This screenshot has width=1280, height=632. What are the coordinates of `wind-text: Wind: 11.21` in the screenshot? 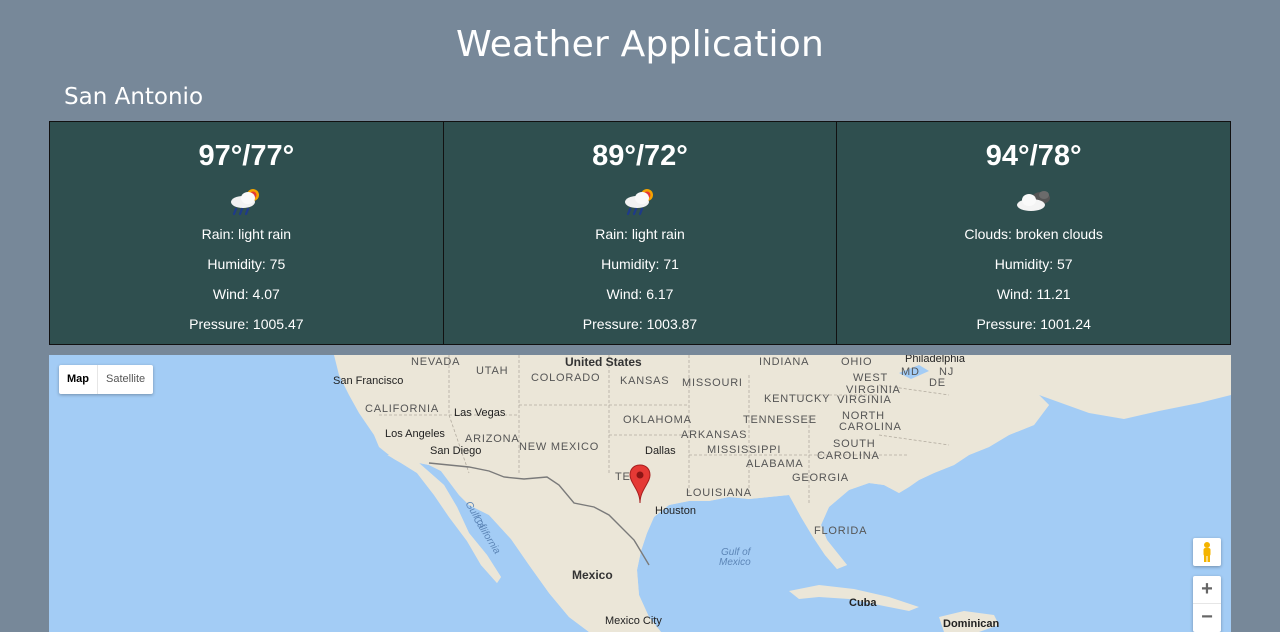 It's located at (1033, 294).